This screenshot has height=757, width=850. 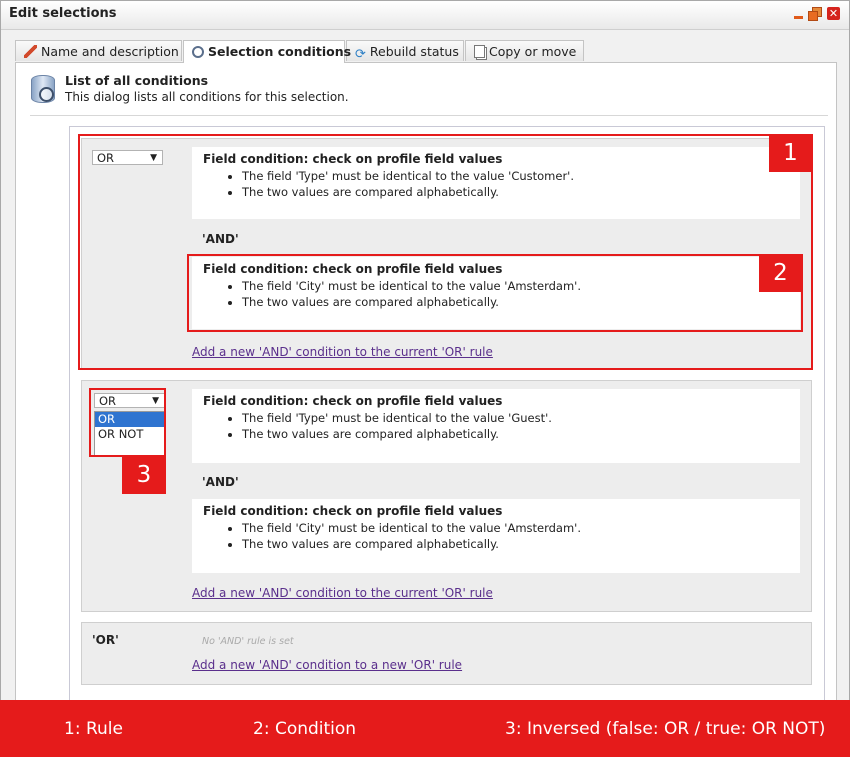 I want to click on tab-name-and-description: Name and description, so click(x=98, y=50).